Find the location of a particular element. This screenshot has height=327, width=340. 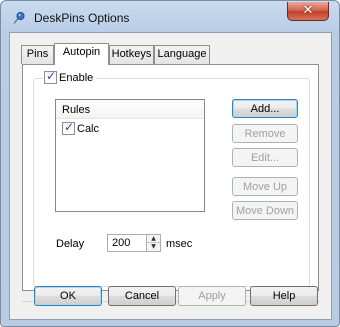

help-button: Help is located at coordinates (284, 296).